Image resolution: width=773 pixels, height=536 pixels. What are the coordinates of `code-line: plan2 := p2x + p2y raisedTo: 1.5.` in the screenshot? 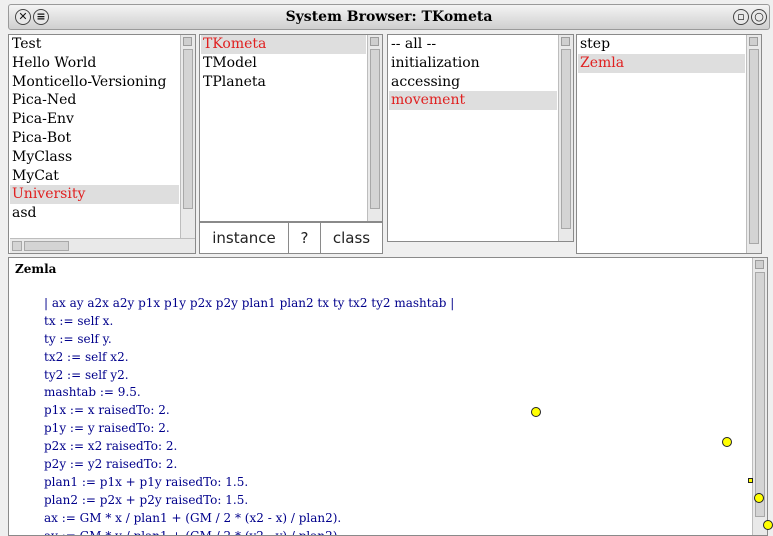 It's located at (249, 501).